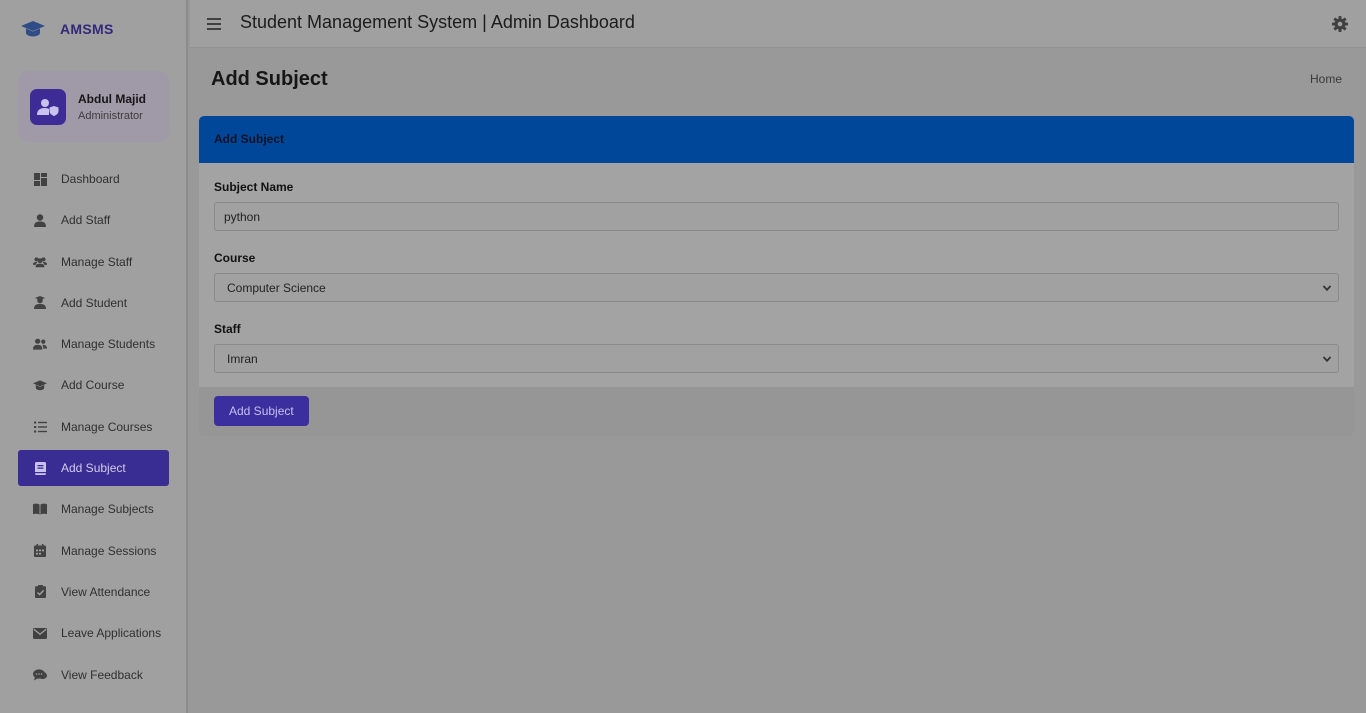  I want to click on sidebar-item-label: Add Staff, so click(86, 220).